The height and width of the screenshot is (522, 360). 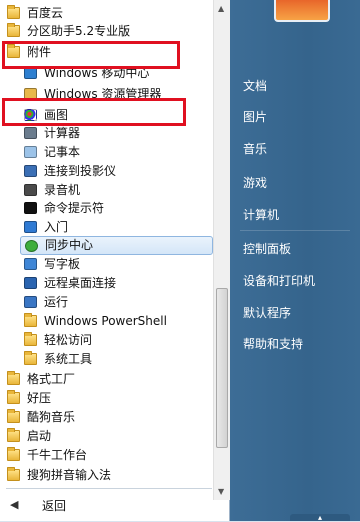 What do you see at coordinates (106, 133) in the screenshot?
I see `program-item: 计算器` at bounding box center [106, 133].